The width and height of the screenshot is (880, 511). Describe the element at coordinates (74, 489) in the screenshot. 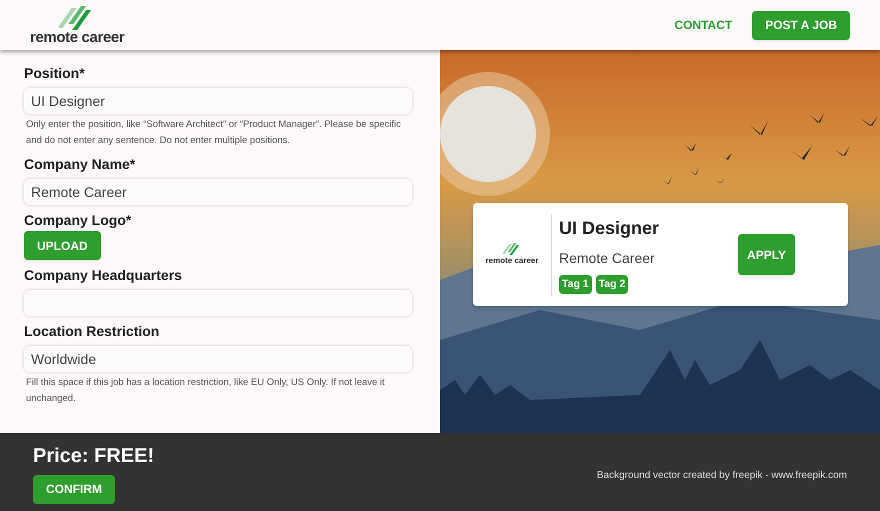

I see `confirm-button: CONFIRM` at that location.